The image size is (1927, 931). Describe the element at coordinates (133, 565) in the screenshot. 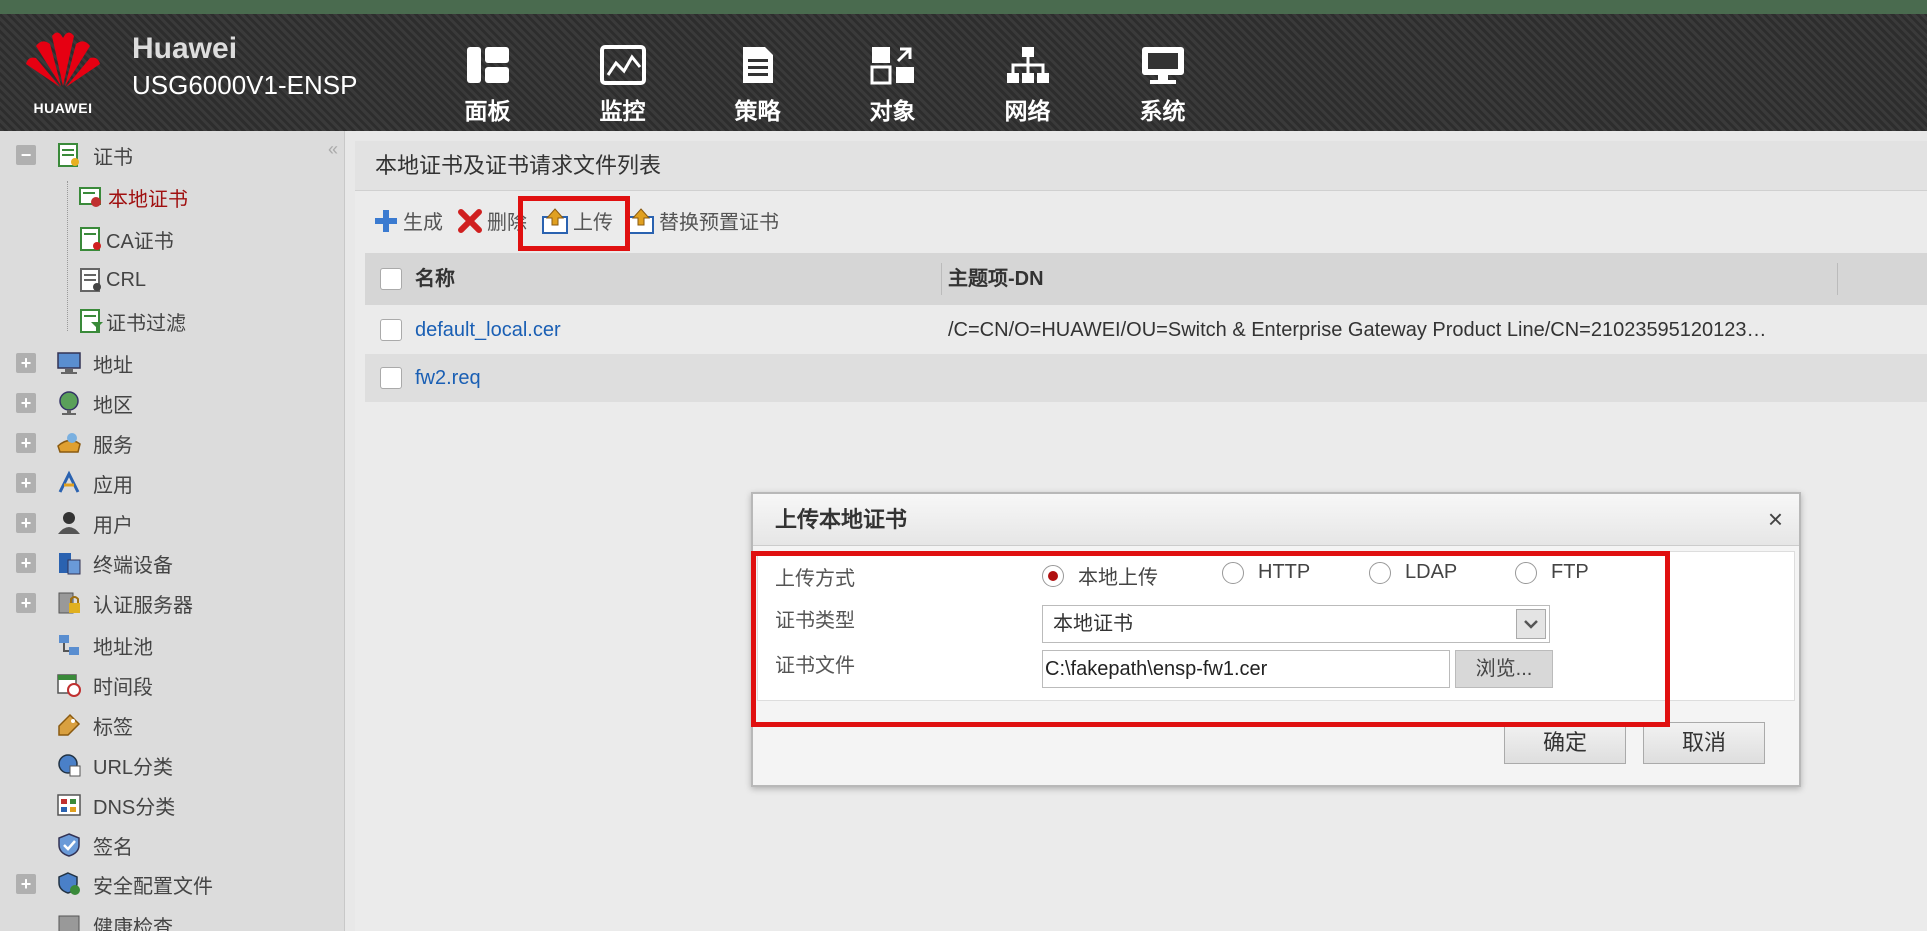

I see `tree-label: 终端设备` at that location.